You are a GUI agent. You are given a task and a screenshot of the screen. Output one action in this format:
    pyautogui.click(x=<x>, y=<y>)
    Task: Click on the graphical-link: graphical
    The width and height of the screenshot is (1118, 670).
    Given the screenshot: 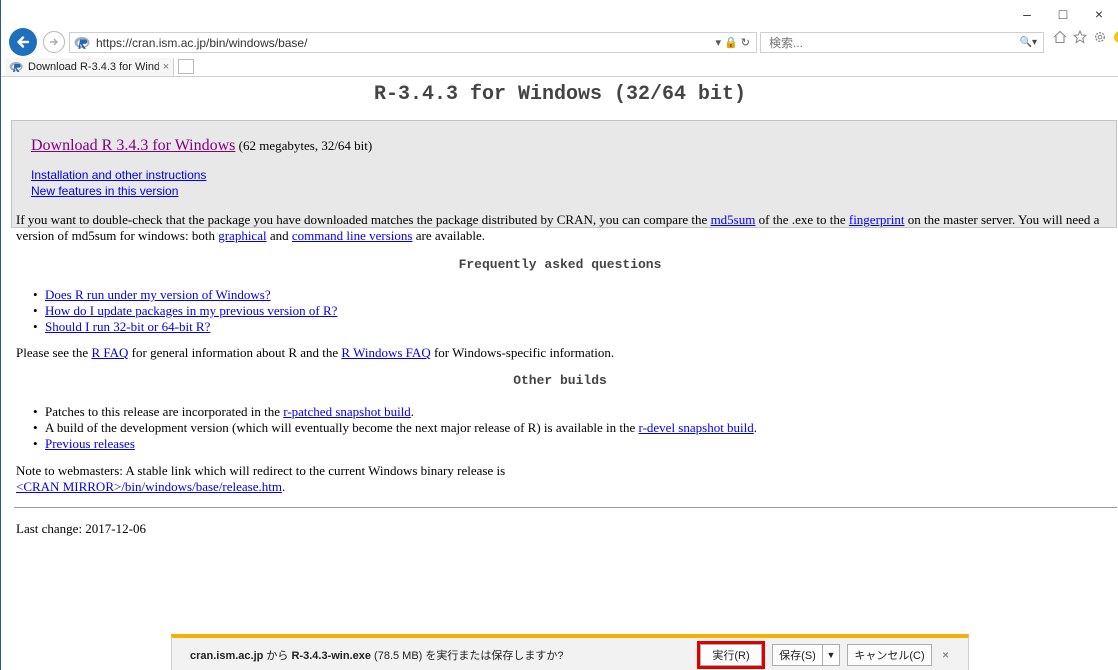 What is the action you would take?
    pyautogui.click(x=242, y=235)
    